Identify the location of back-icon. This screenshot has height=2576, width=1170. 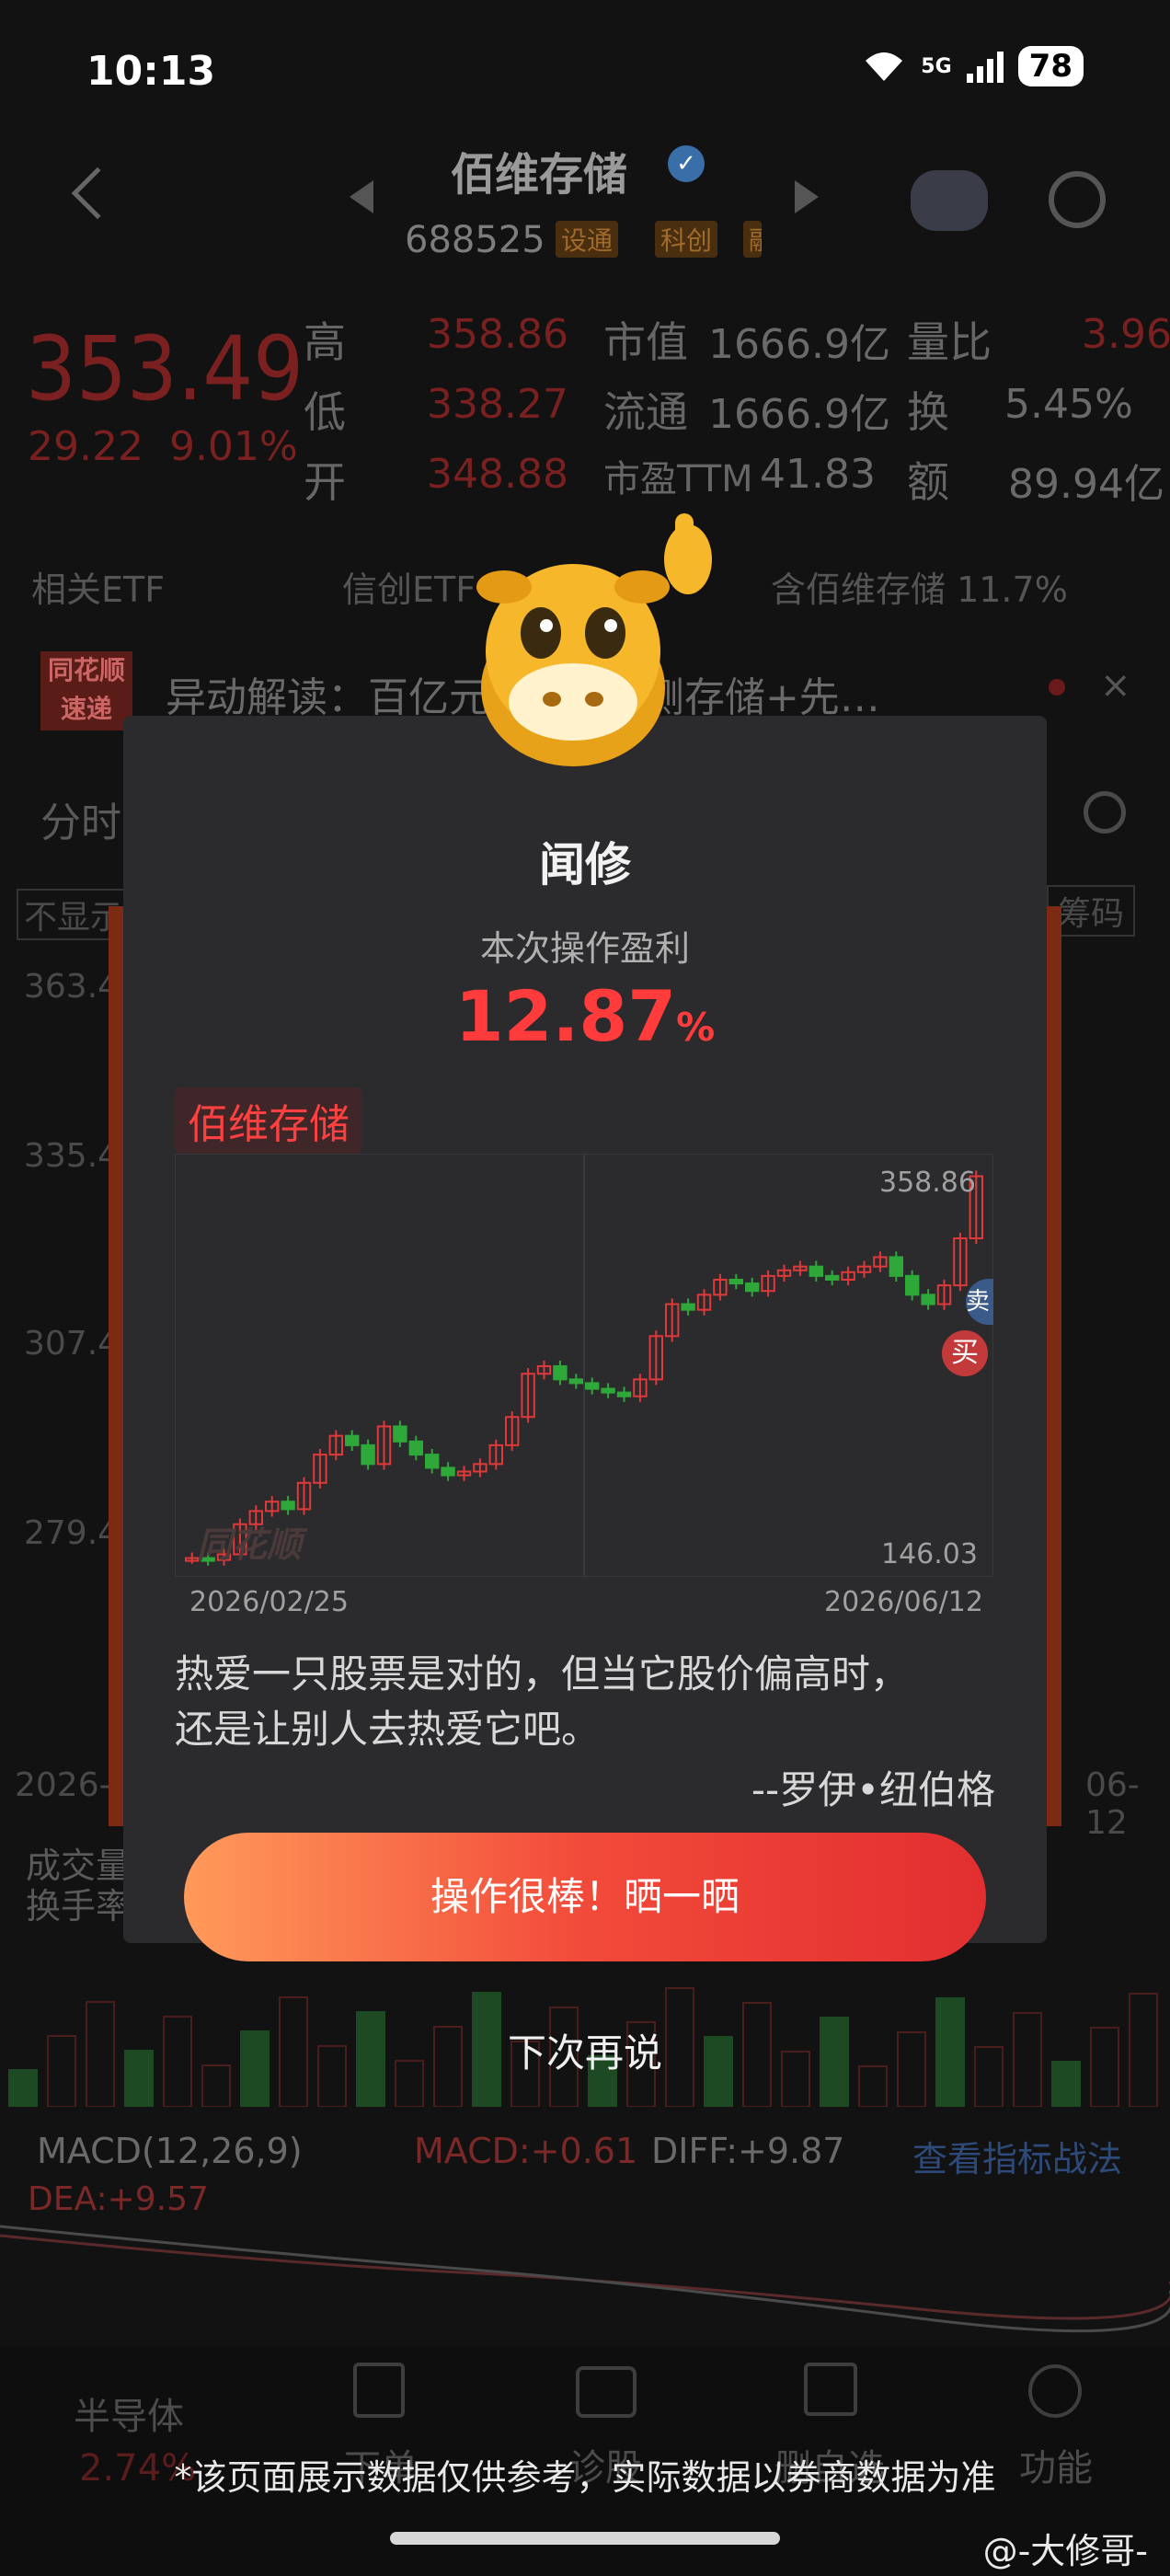
(97, 193).